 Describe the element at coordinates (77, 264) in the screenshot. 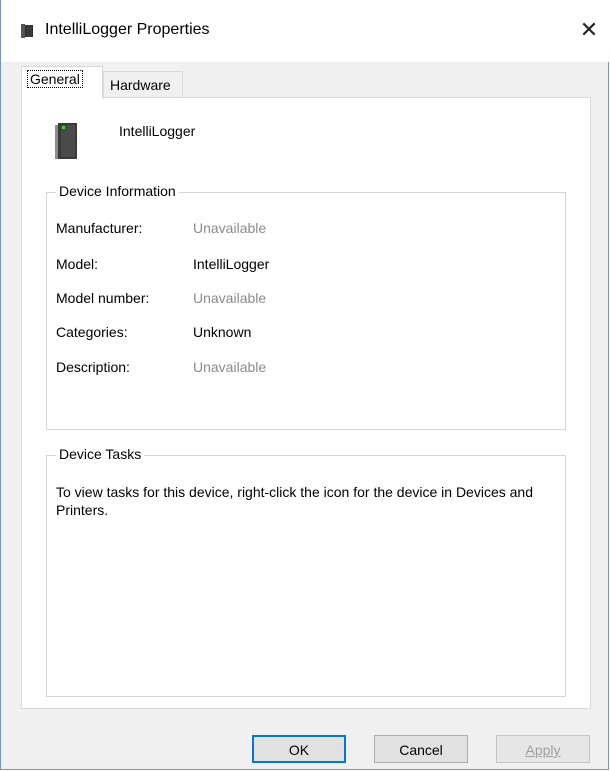

I see `model-label: Model:` at that location.